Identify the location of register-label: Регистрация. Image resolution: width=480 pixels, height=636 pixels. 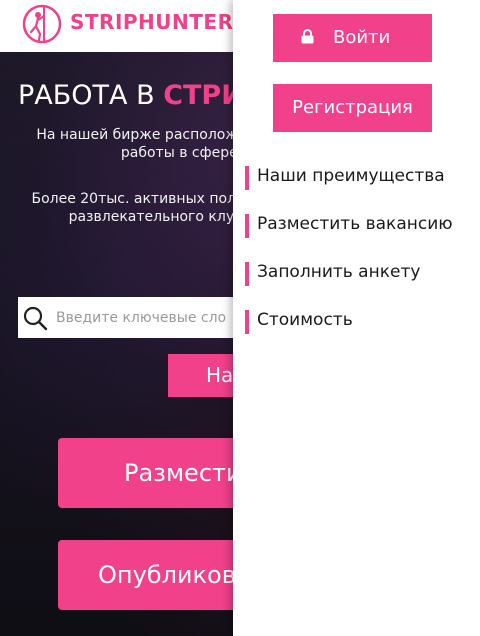
(352, 107).